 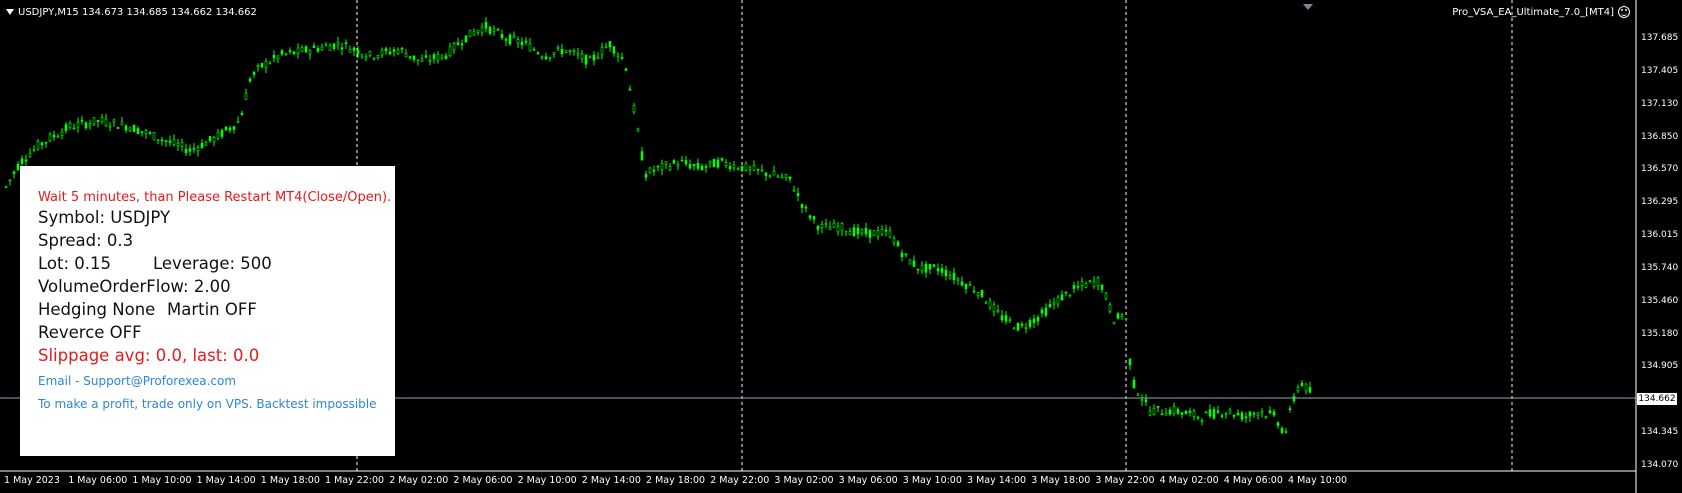 What do you see at coordinates (676, 480) in the screenshot?
I see `time-axis-label: 2 May 18:00` at bounding box center [676, 480].